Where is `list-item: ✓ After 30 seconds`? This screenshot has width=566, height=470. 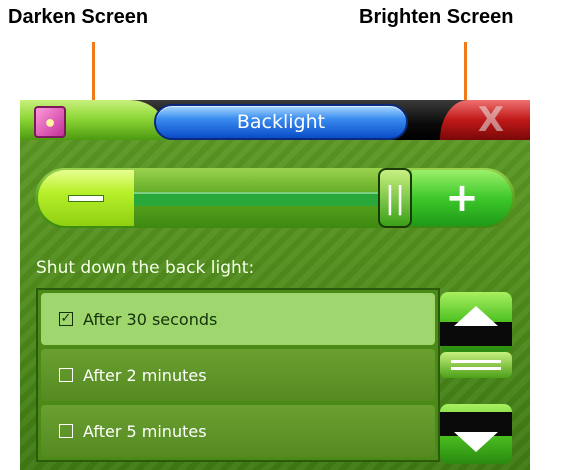
list-item: ✓ After 30 seconds is located at coordinates (238, 319).